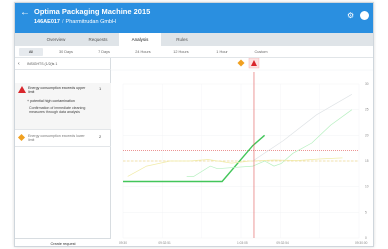 The image size is (388, 249). I want to click on tab-bar: Overview Requests Analysis Rules, so click(194, 39).